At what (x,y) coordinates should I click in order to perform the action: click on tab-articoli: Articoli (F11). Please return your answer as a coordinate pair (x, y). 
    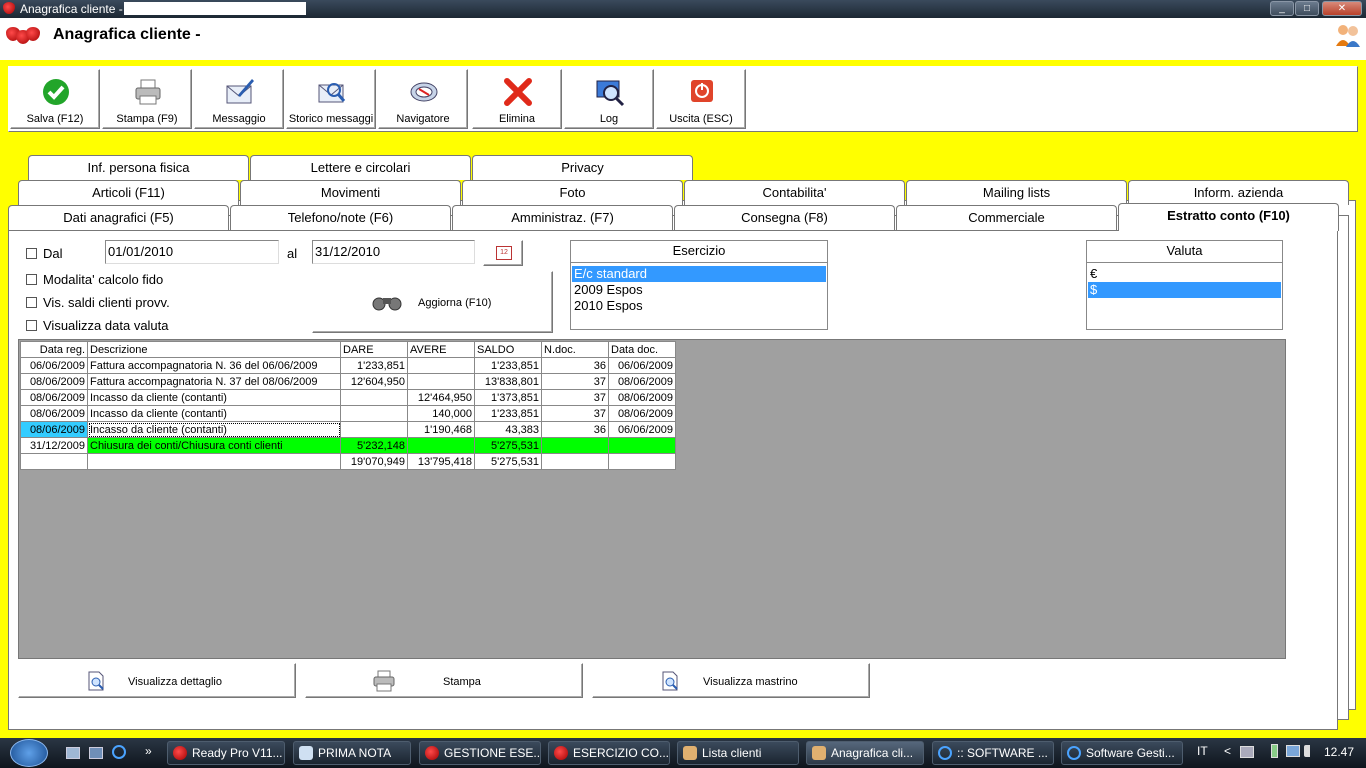
    Looking at the image, I should click on (128, 192).